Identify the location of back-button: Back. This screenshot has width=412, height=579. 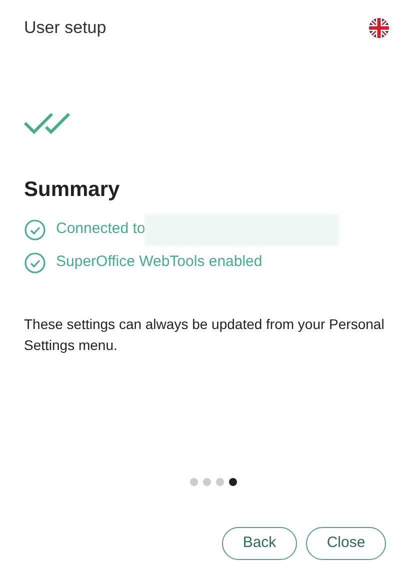
(259, 543).